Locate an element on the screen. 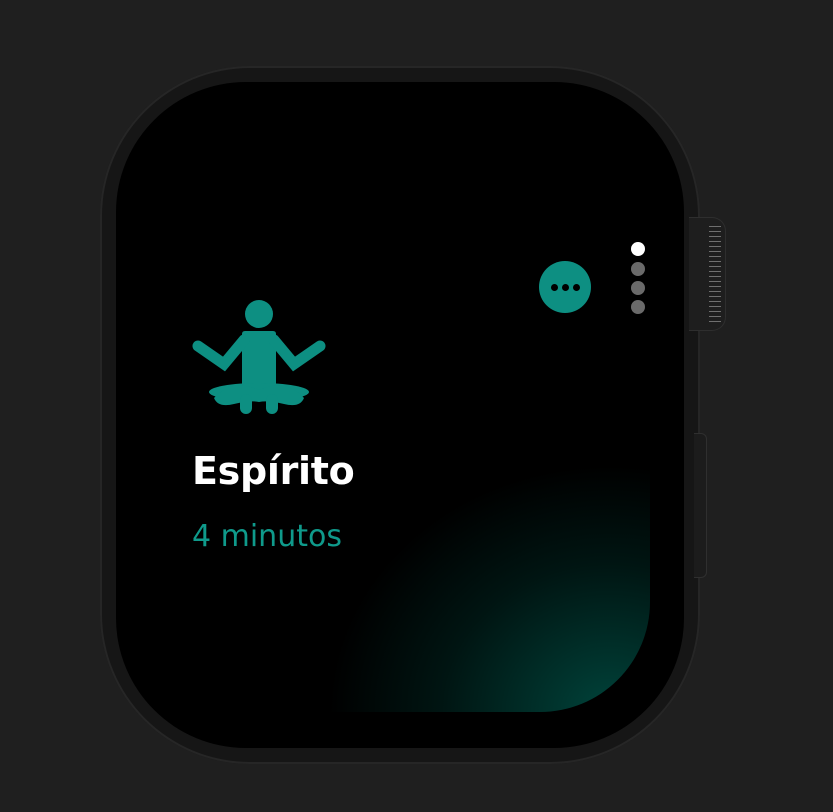  meditation-person-icon is located at coordinates (259, 357).